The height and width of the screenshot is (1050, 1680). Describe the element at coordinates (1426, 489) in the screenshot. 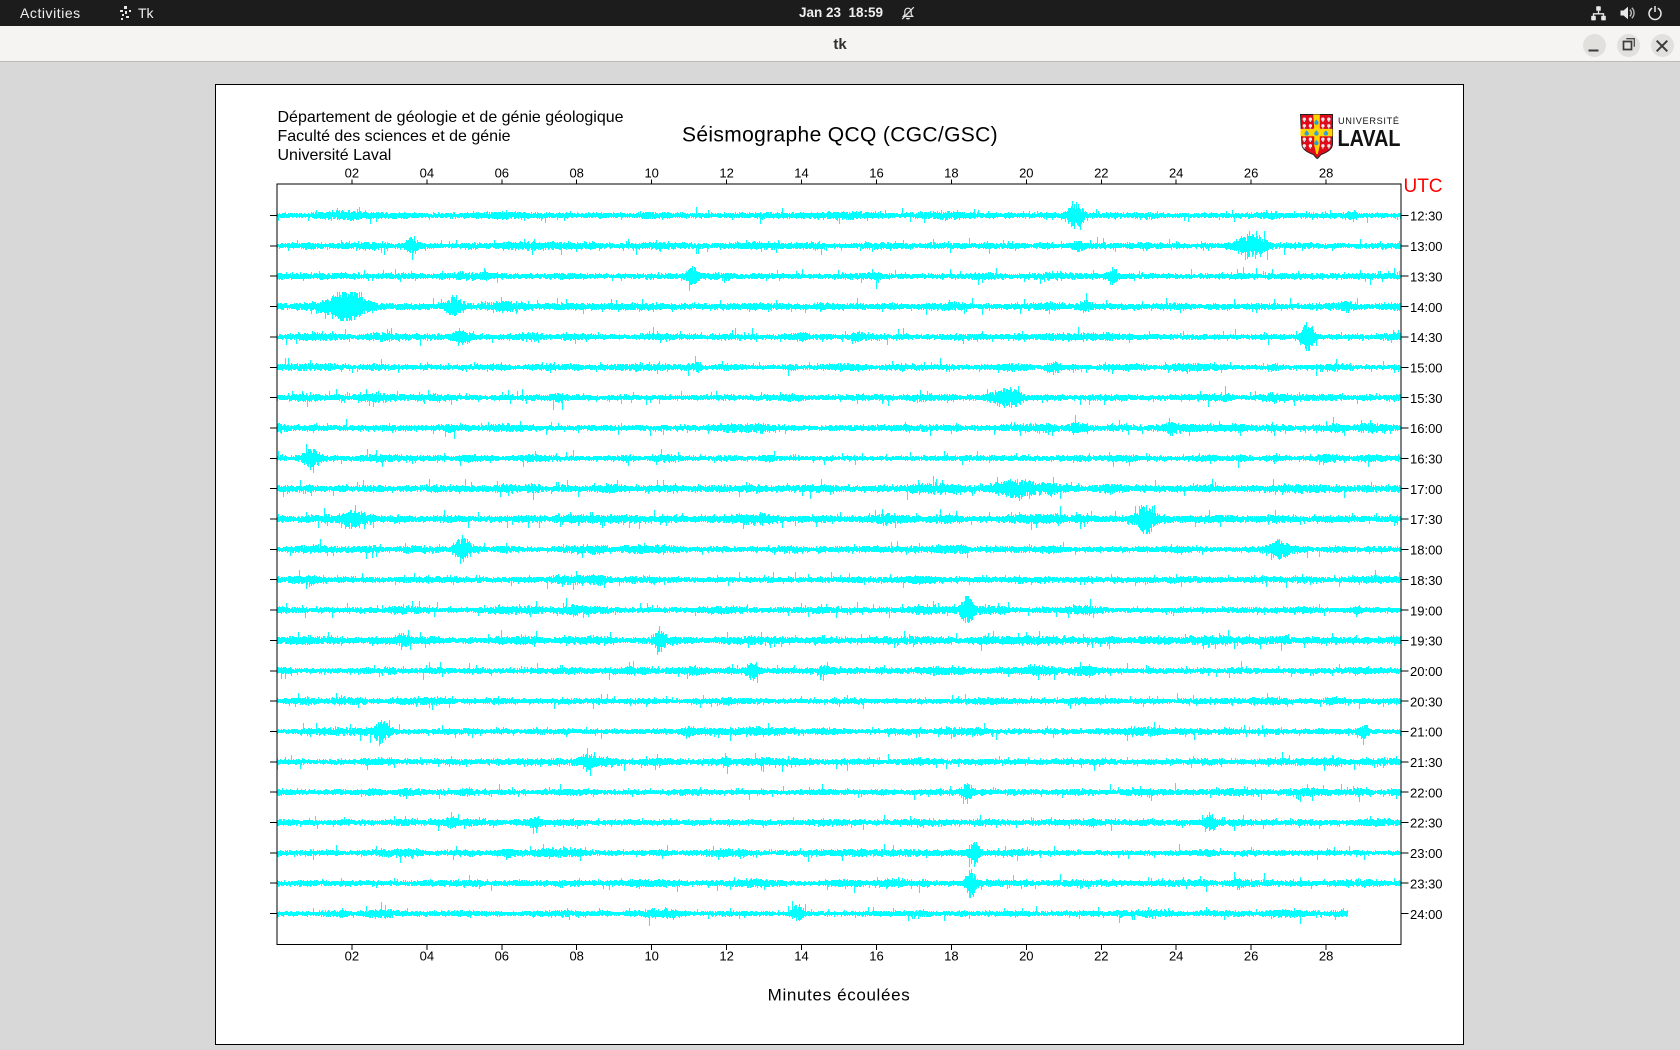

I see `svg-text: 17:00` at that location.